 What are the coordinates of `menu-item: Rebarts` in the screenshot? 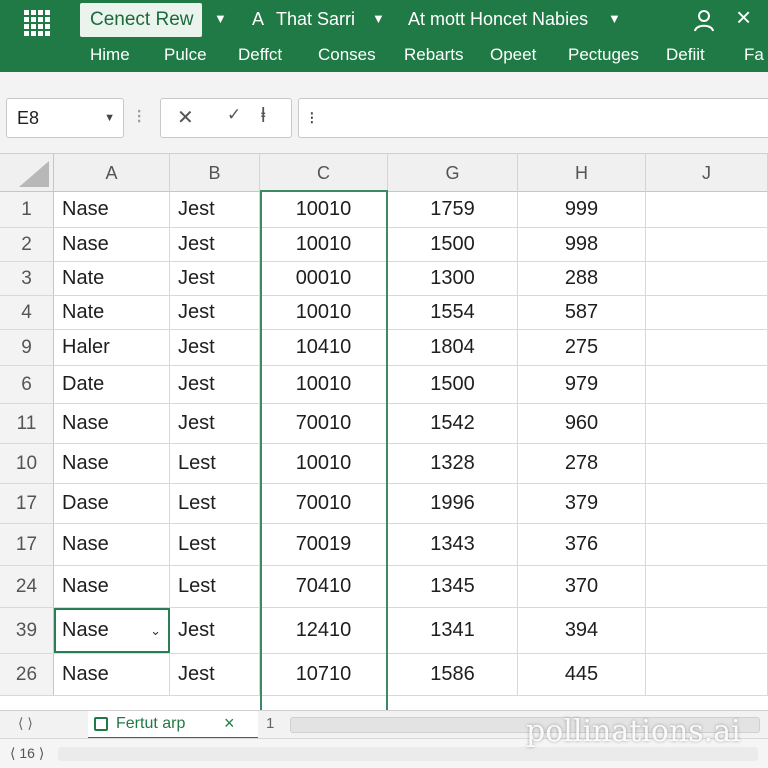 It's located at (434, 55).